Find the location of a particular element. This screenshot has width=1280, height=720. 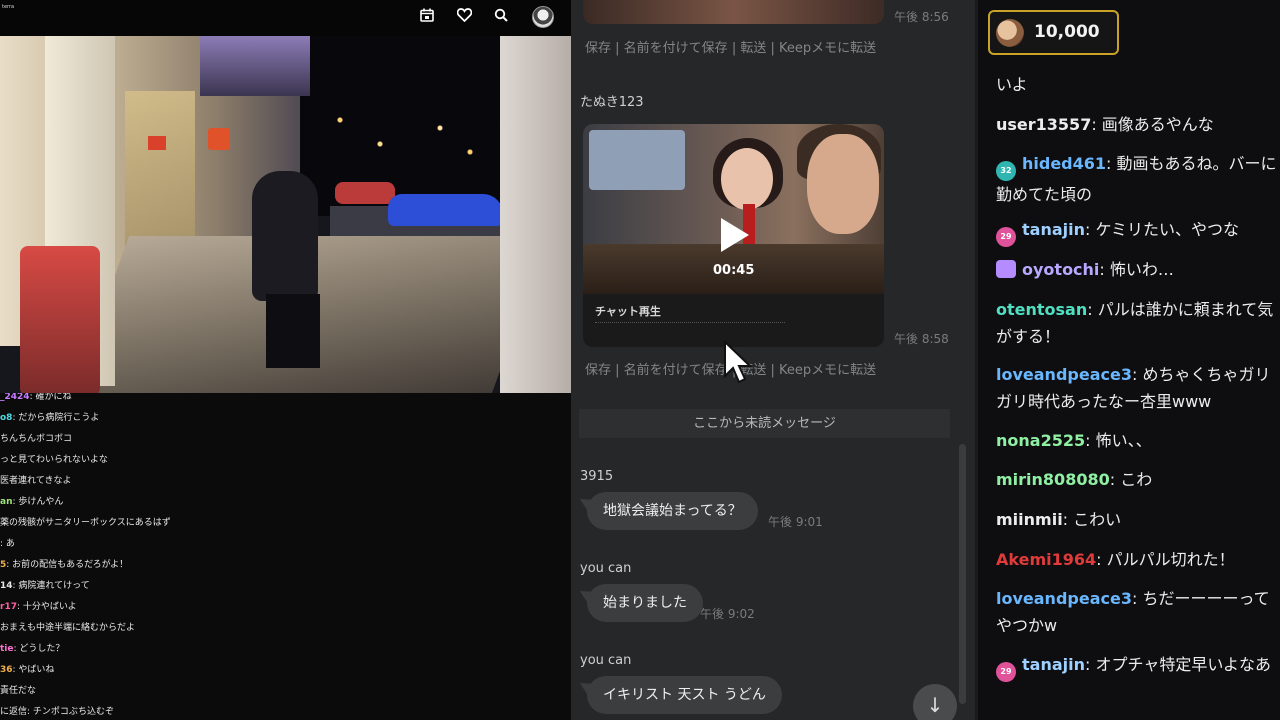

chat-username: hided461 is located at coordinates (1064, 163).